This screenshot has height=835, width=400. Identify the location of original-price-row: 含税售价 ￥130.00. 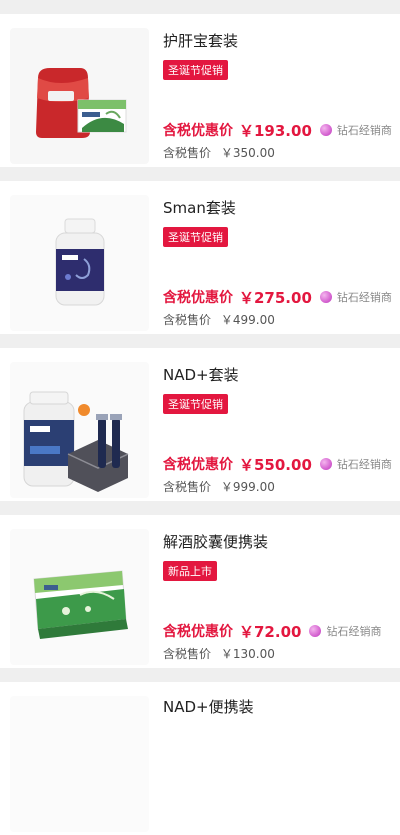
(219, 653).